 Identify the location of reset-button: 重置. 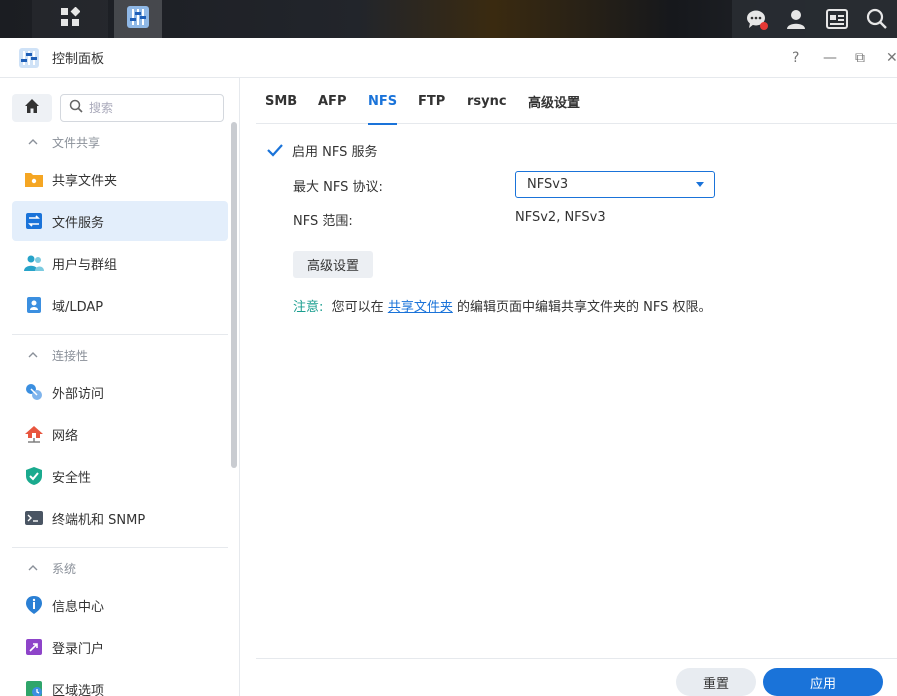
(716, 682).